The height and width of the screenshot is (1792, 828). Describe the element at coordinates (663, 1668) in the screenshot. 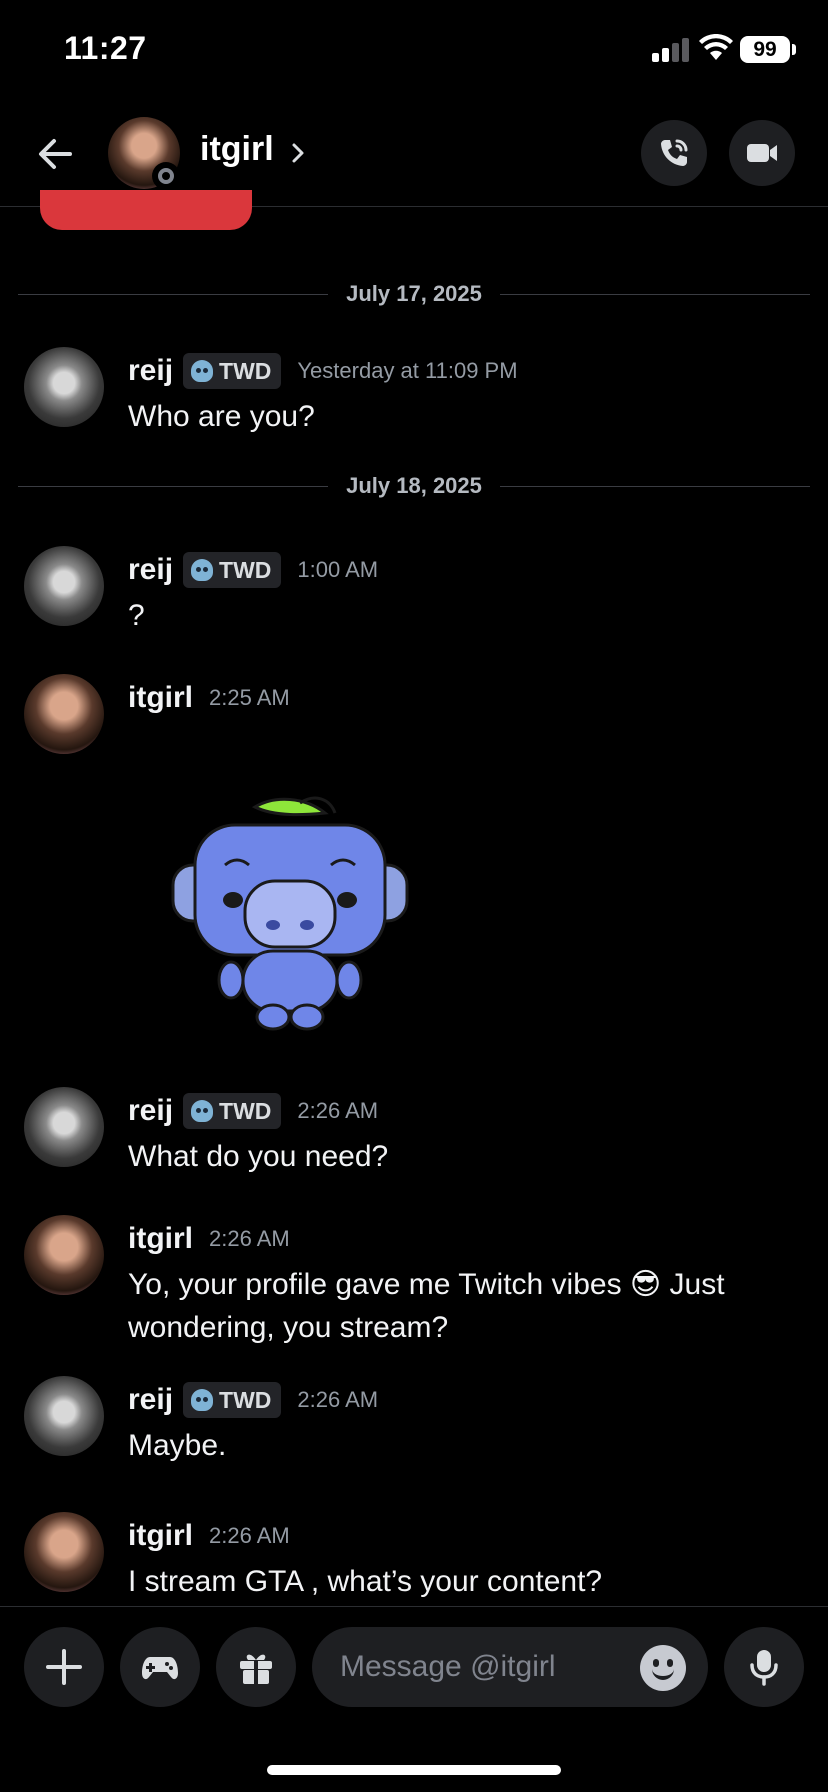

I see `emoji-icon` at that location.